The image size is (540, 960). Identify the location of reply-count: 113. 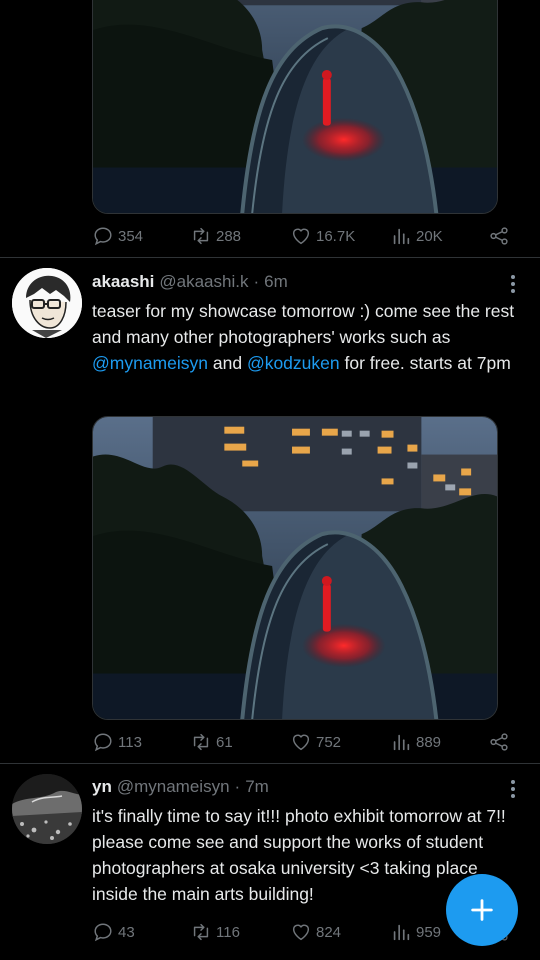
(130, 742).